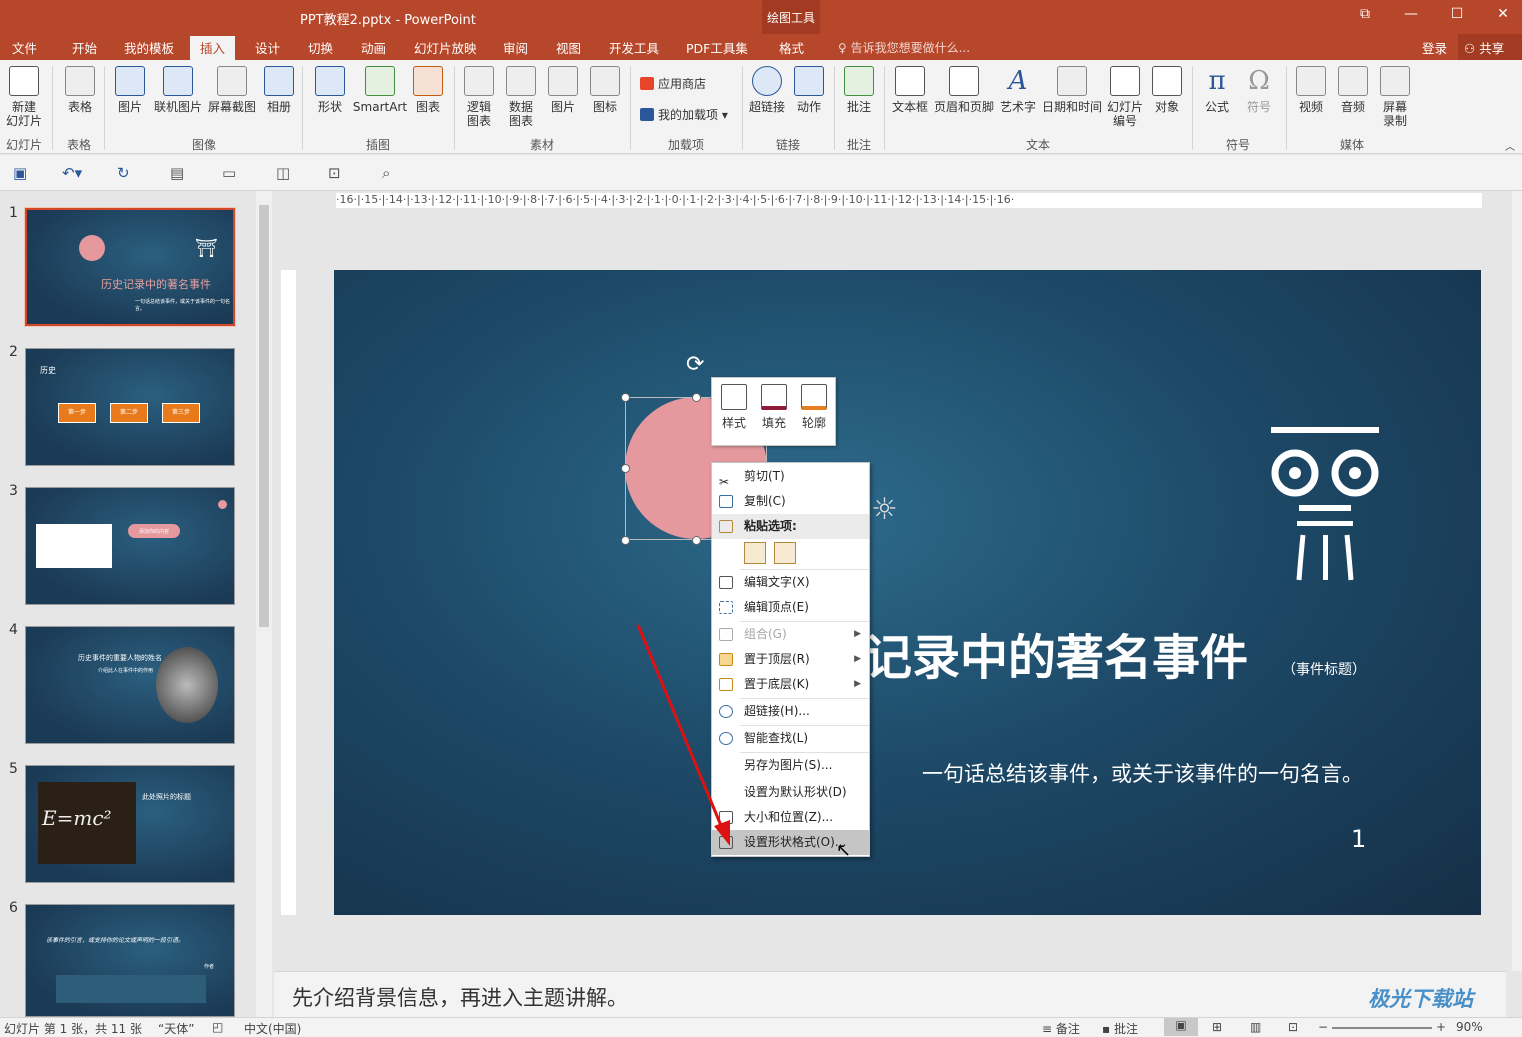  Describe the element at coordinates (1353, 90) in the screenshot. I see `audio-button: 音频` at that location.